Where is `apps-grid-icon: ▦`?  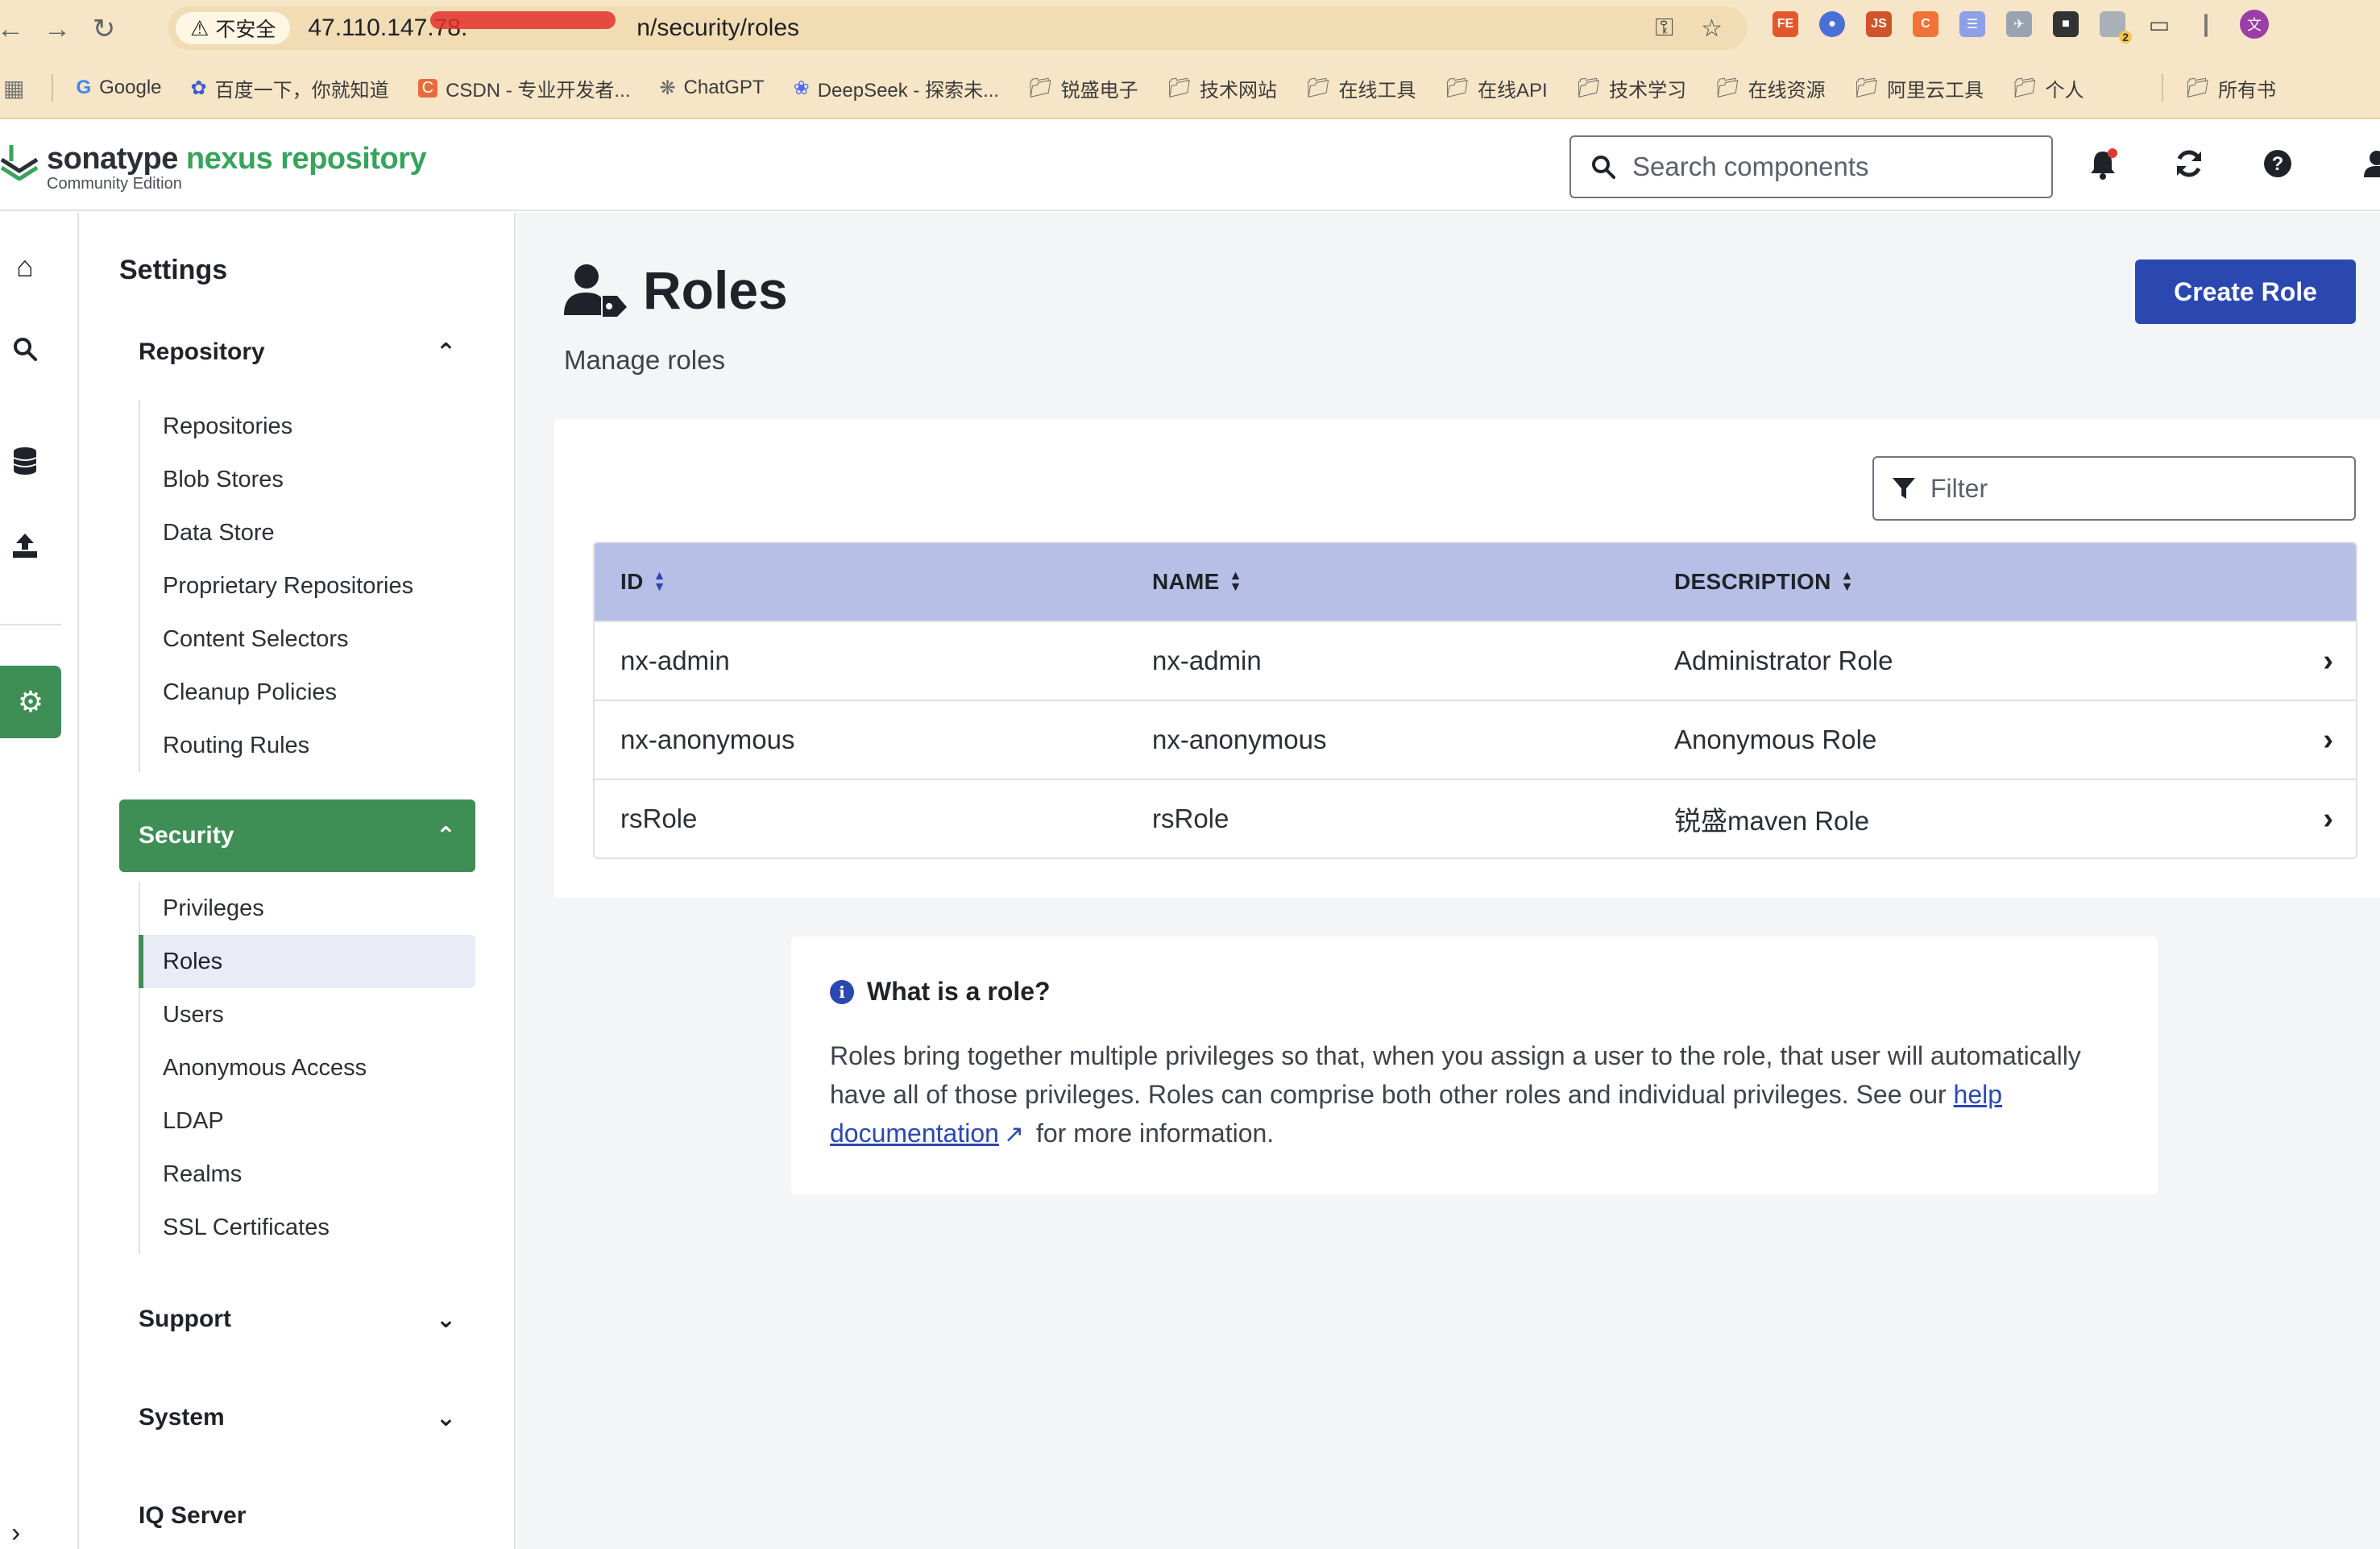 apps-grid-icon: ▦ is located at coordinates (14, 88).